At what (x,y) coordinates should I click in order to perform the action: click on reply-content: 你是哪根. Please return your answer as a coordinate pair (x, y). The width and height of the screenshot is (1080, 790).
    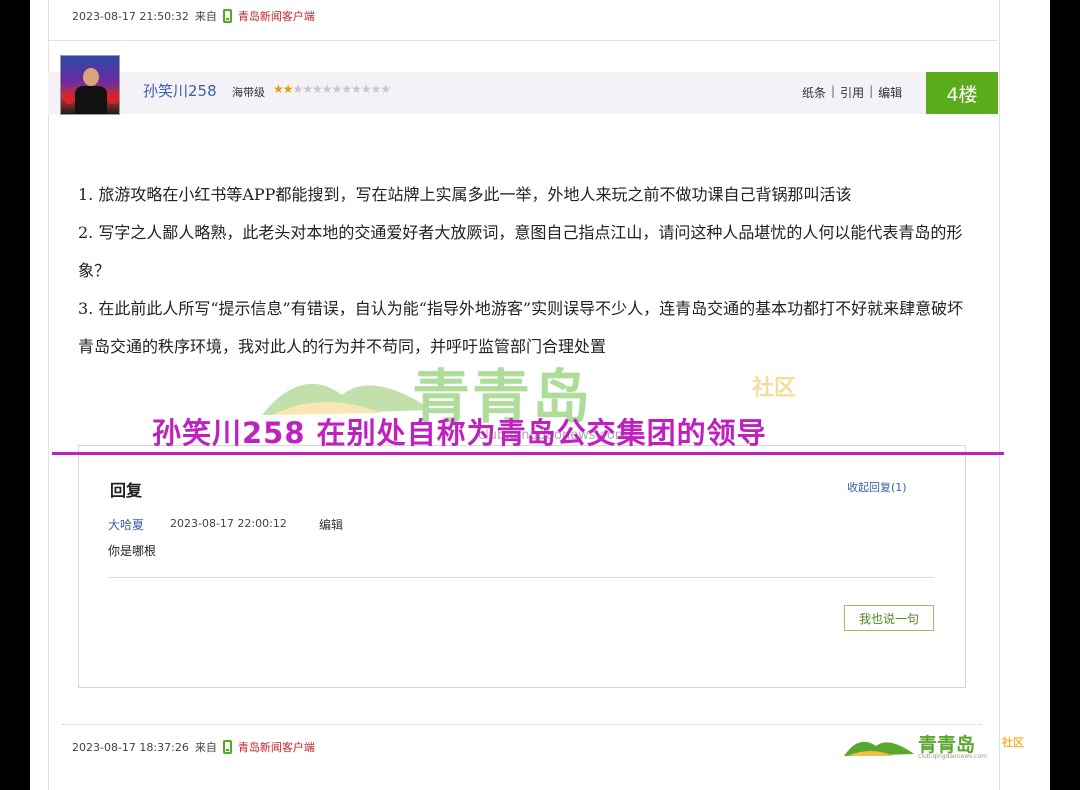
    Looking at the image, I should click on (132, 551).